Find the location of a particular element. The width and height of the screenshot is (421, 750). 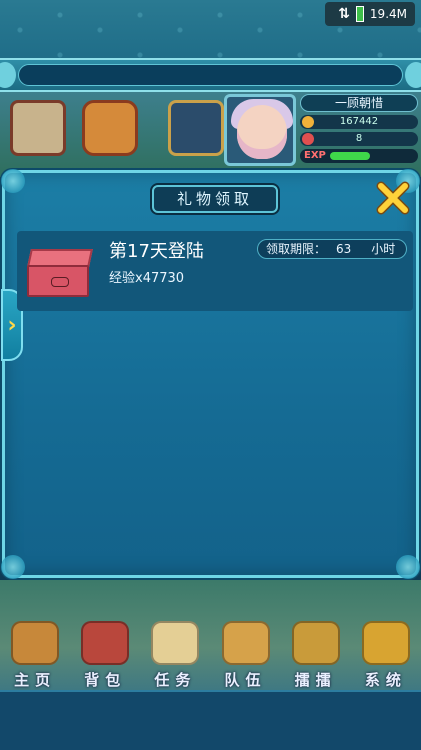

banner-inner is located at coordinates (210, 75).